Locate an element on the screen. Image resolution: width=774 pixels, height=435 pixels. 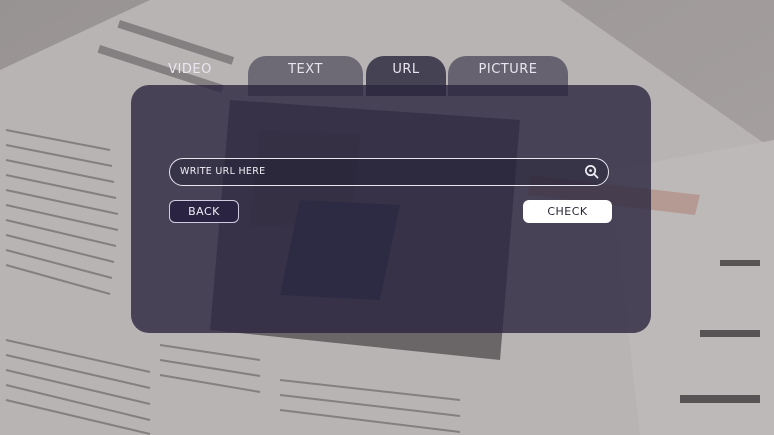
tab-text-label: TEXT is located at coordinates (305, 69).